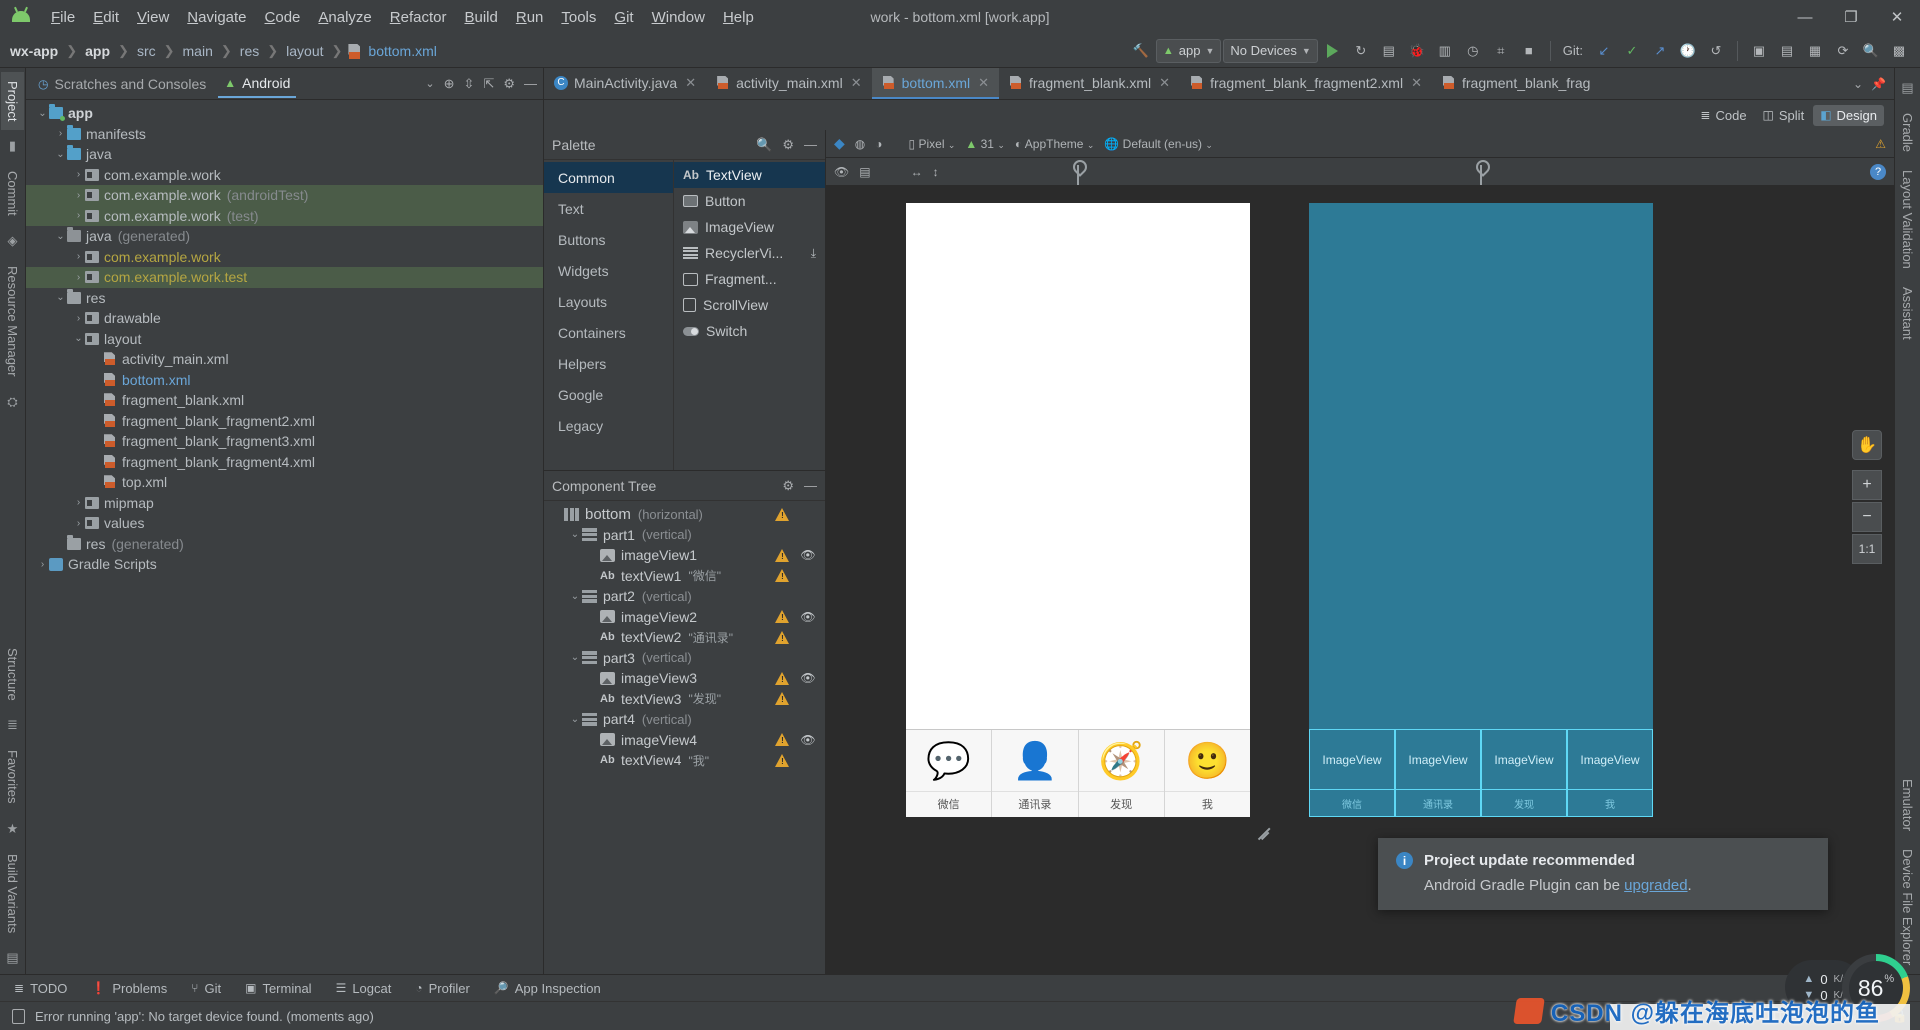 The image size is (1920, 1030). What do you see at coordinates (284, 462) in the screenshot?
I see `tree-node: fragment_blank_fragment4.xml` at bounding box center [284, 462].